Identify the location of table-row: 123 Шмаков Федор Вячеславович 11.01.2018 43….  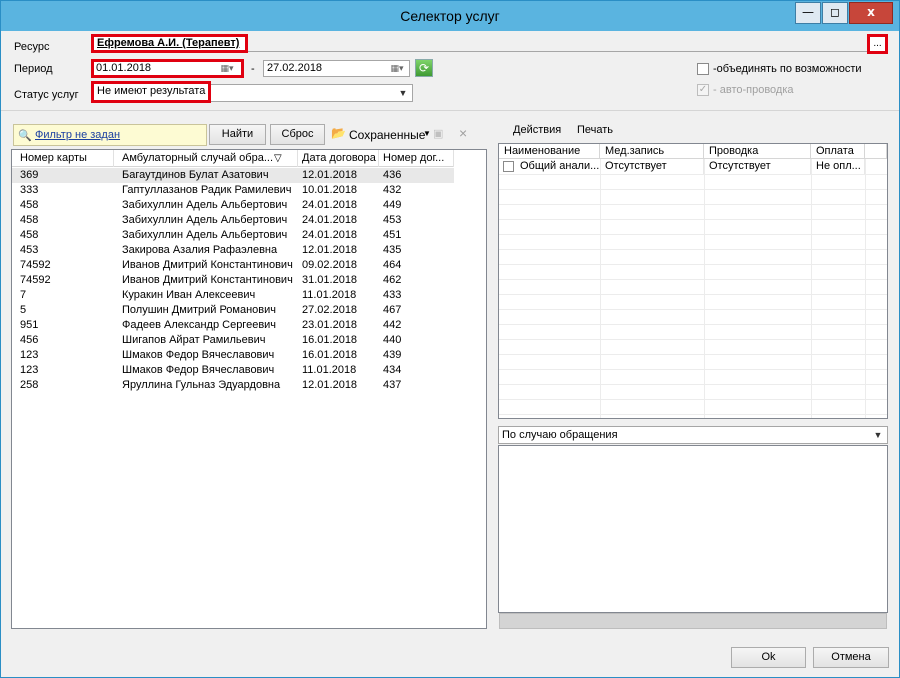
(233, 370).